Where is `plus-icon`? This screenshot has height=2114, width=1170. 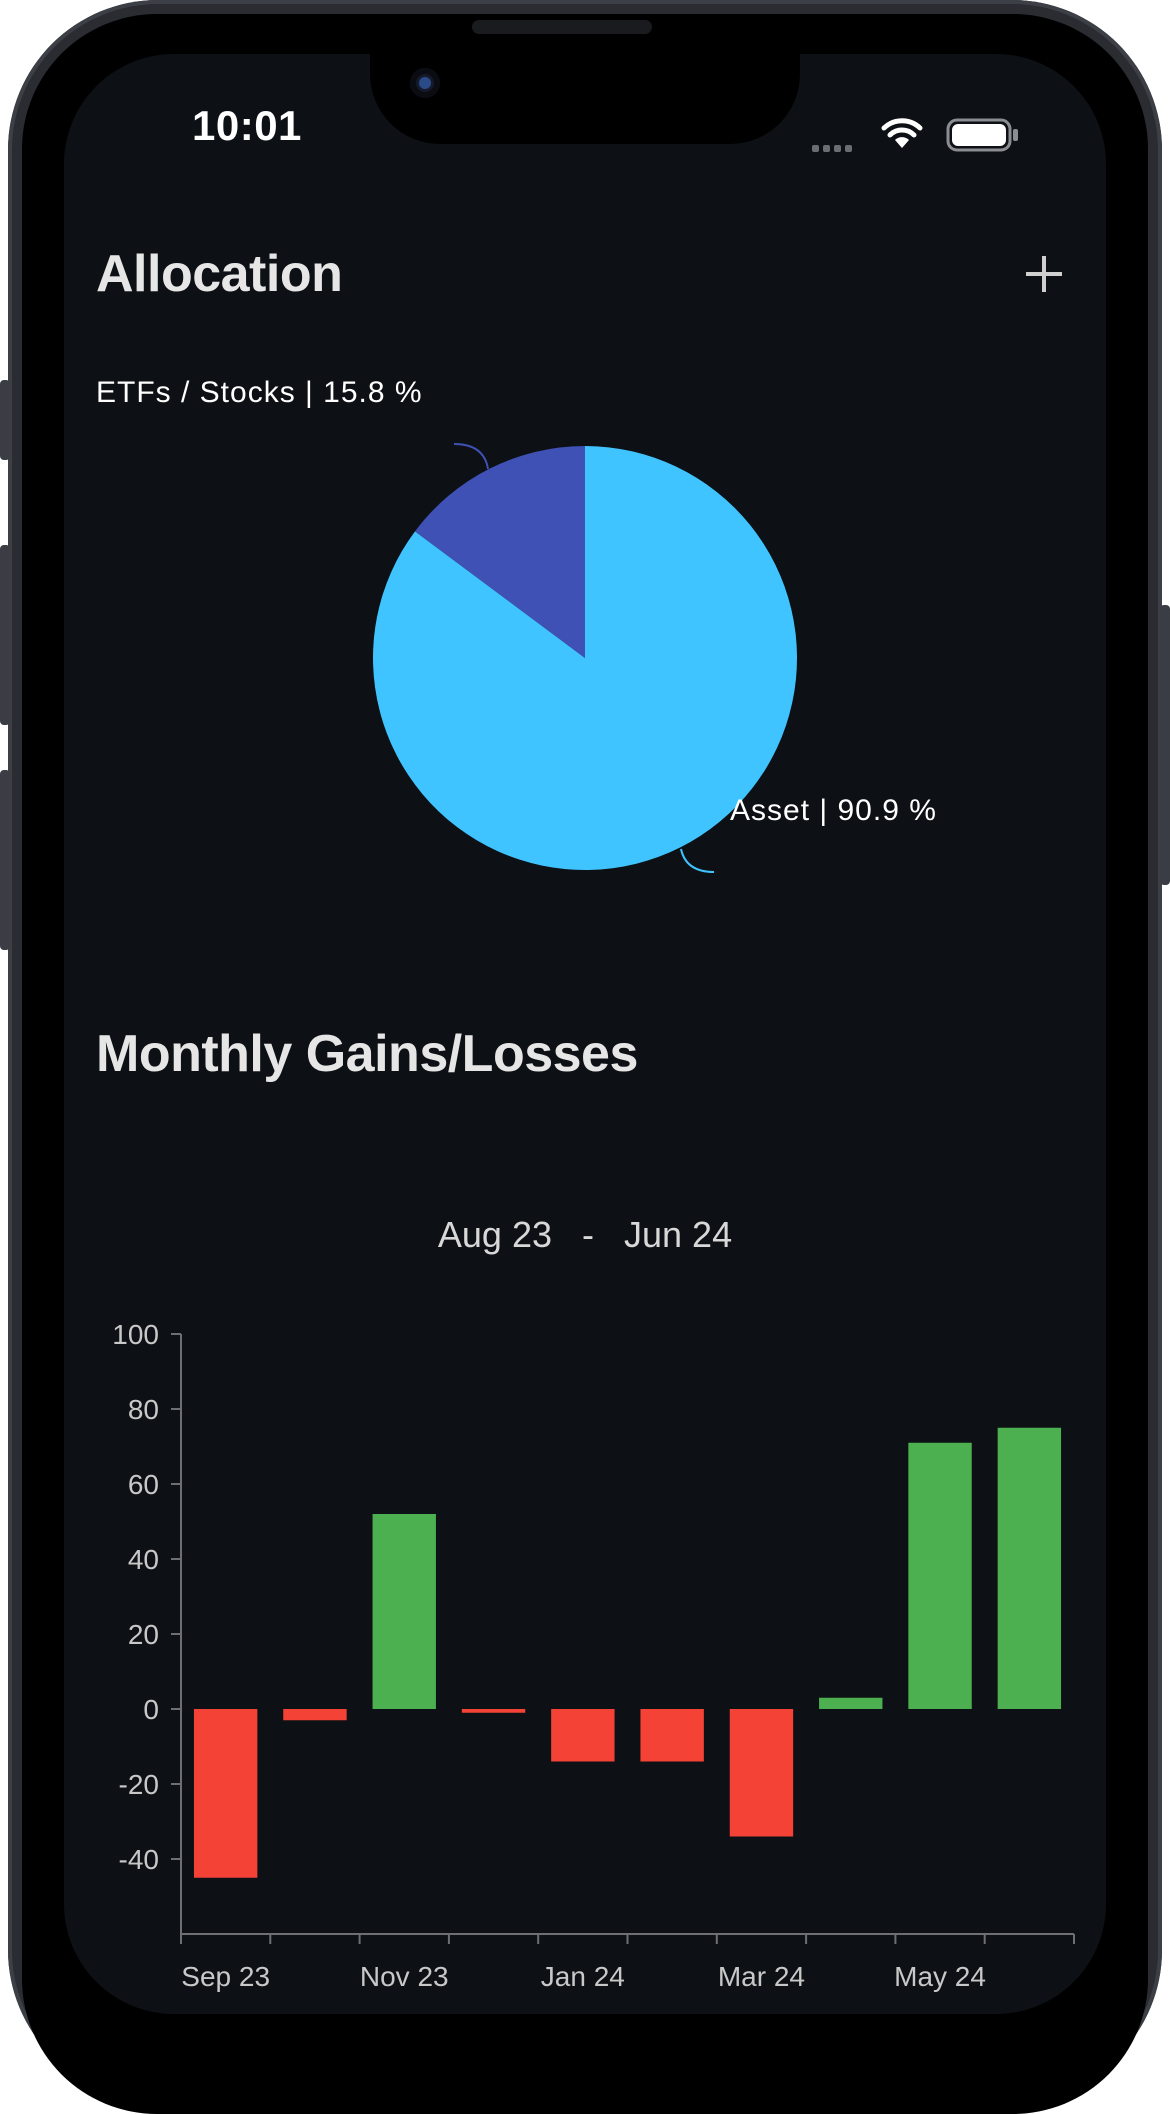
plus-icon is located at coordinates (1044, 274).